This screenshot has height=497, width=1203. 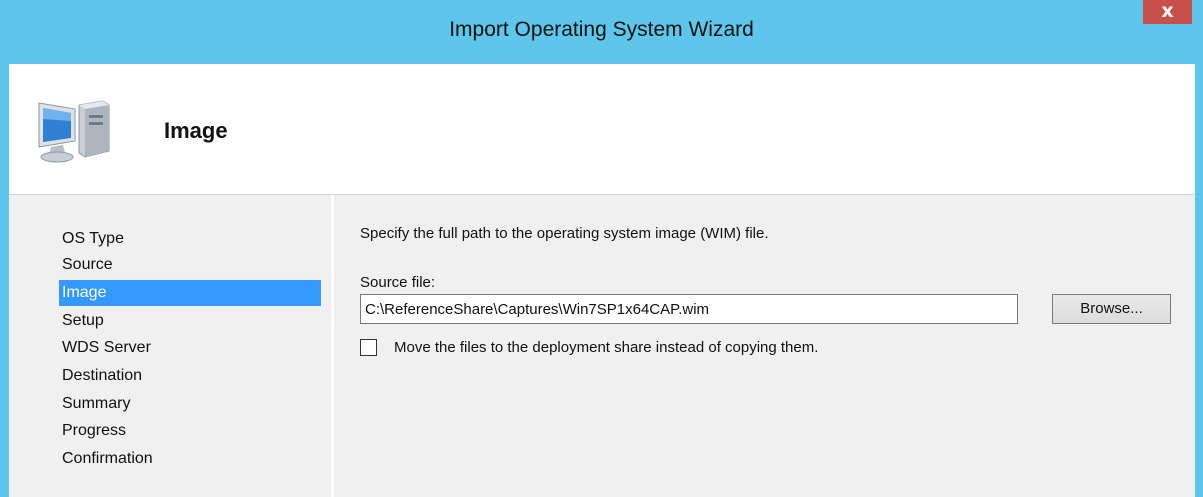 What do you see at coordinates (190, 459) in the screenshot?
I see `nav-item-confirmation: Confirmation` at bounding box center [190, 459].